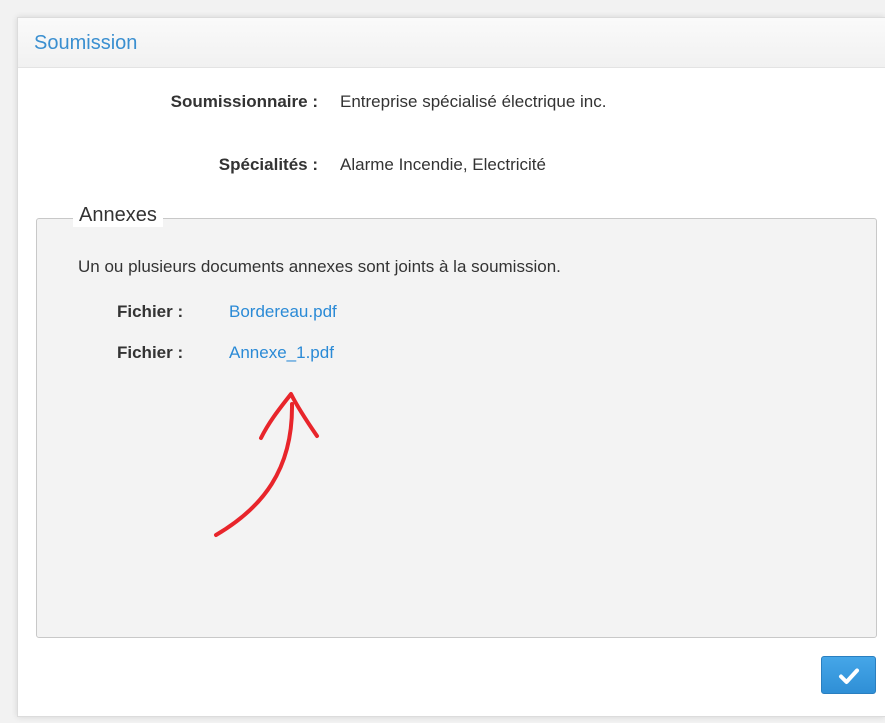 Image resolution: width=885 pixels, height=723 pixels. I want to click on bidder-label: Soumissionnaire :, so click(244, 101).